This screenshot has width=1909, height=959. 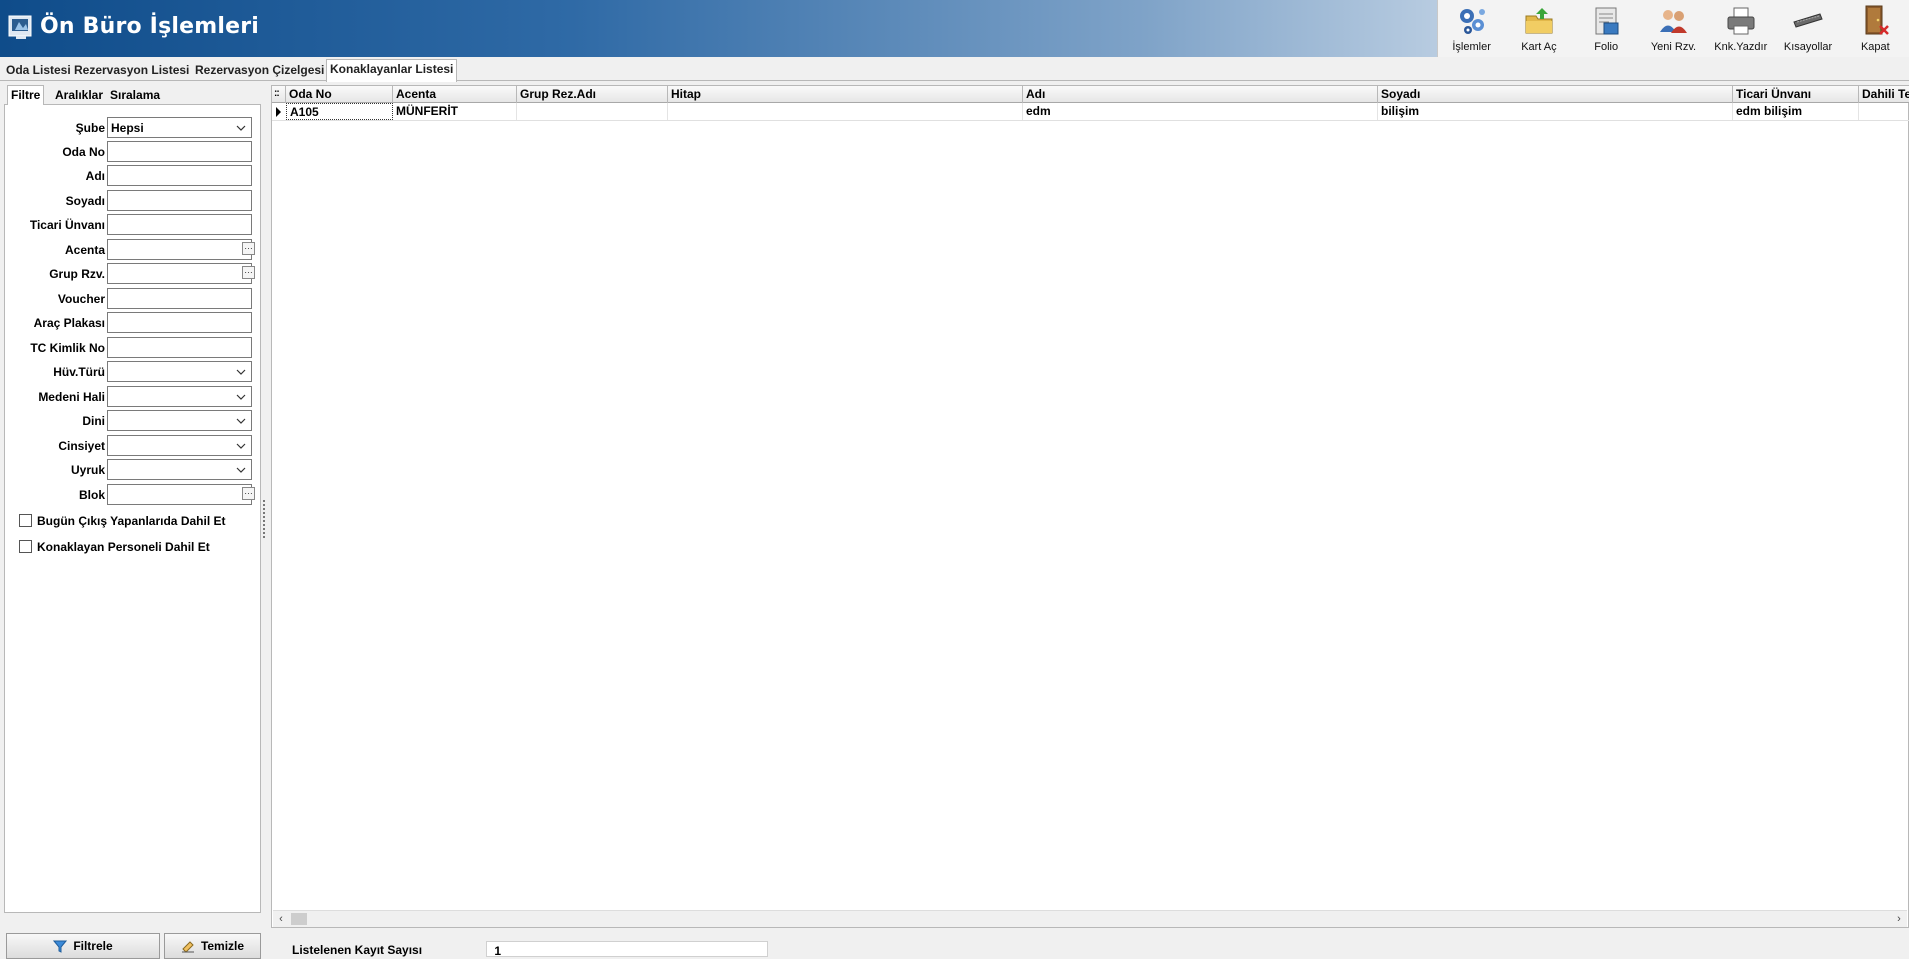 What do you see at coordinates (179, 200) in the screenshot?
I see `soyadi-input` at bounding box center [179, 200].